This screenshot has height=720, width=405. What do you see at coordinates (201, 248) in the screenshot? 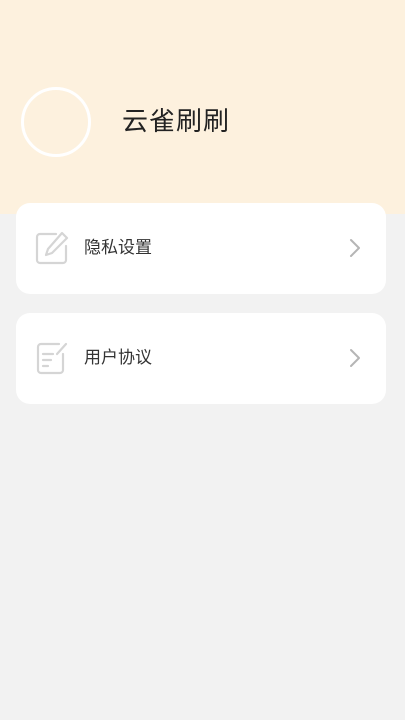
I see `menu-item-privacy-settings: 隐私设置` at bounding box center [201, 248].